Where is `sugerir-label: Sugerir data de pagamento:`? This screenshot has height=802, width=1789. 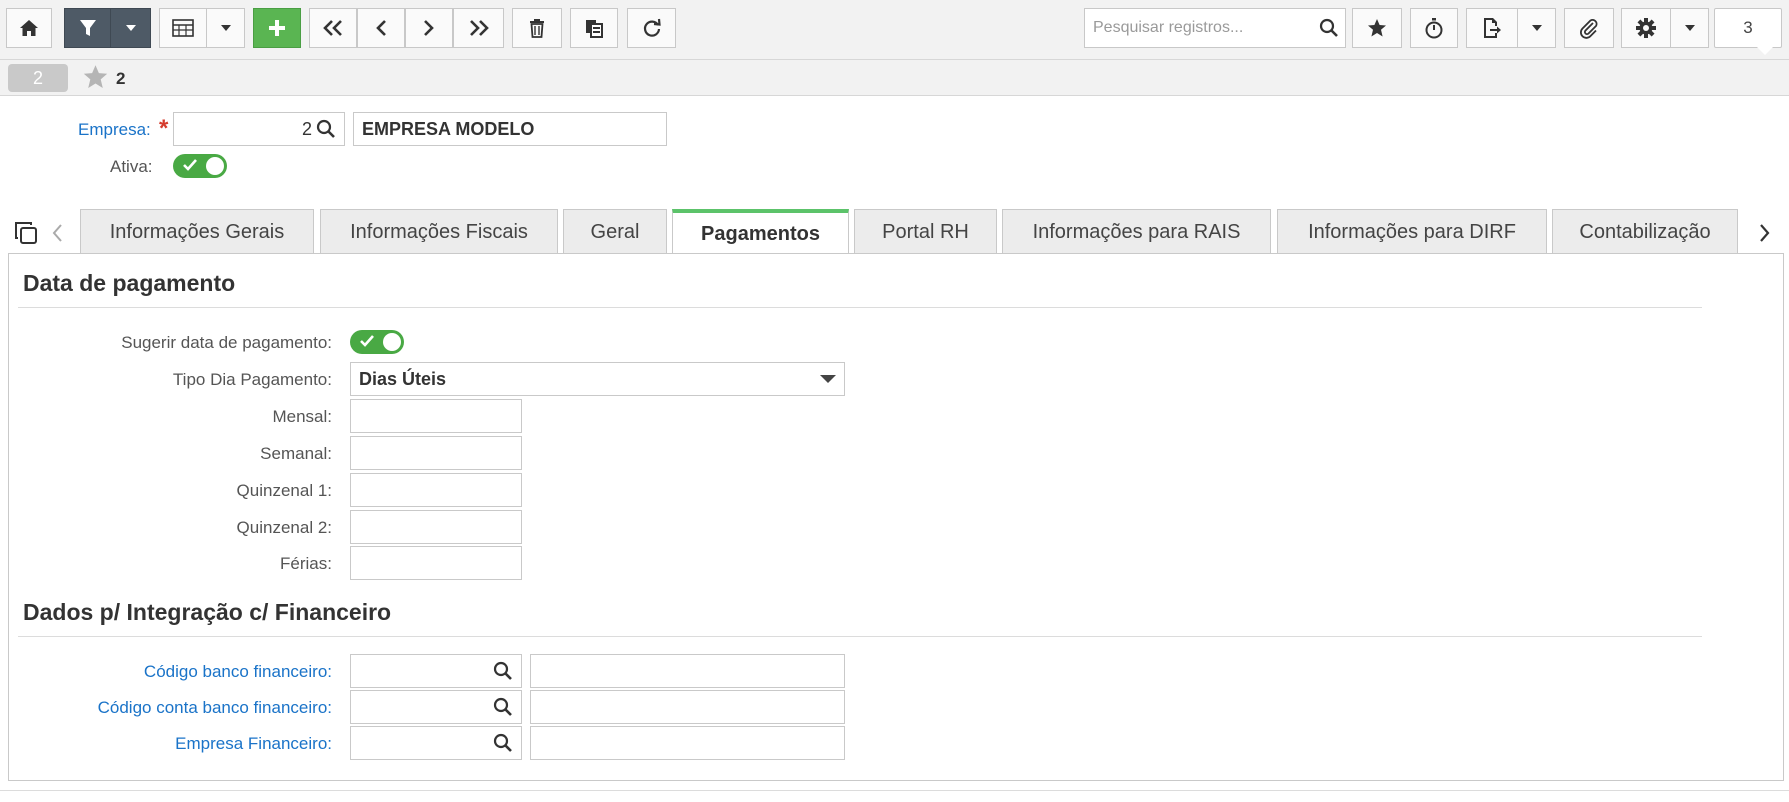
sugerir-label: Sugerir data de pagamento: is located at coordinates (226, 342).